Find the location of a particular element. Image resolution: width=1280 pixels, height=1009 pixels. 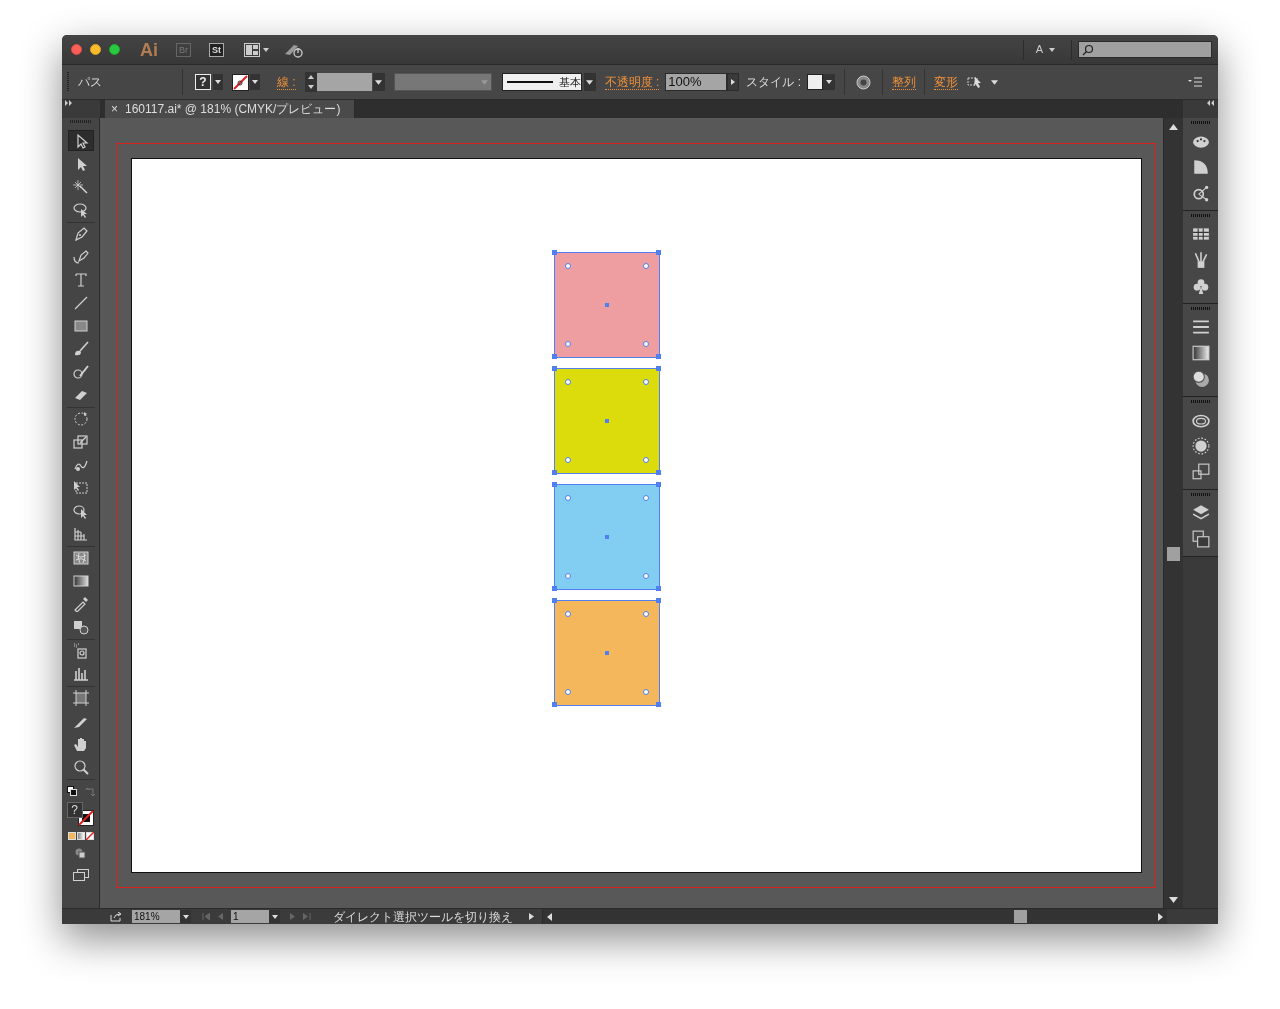

scroll-left-arrow is located at coordinates (549, 916).